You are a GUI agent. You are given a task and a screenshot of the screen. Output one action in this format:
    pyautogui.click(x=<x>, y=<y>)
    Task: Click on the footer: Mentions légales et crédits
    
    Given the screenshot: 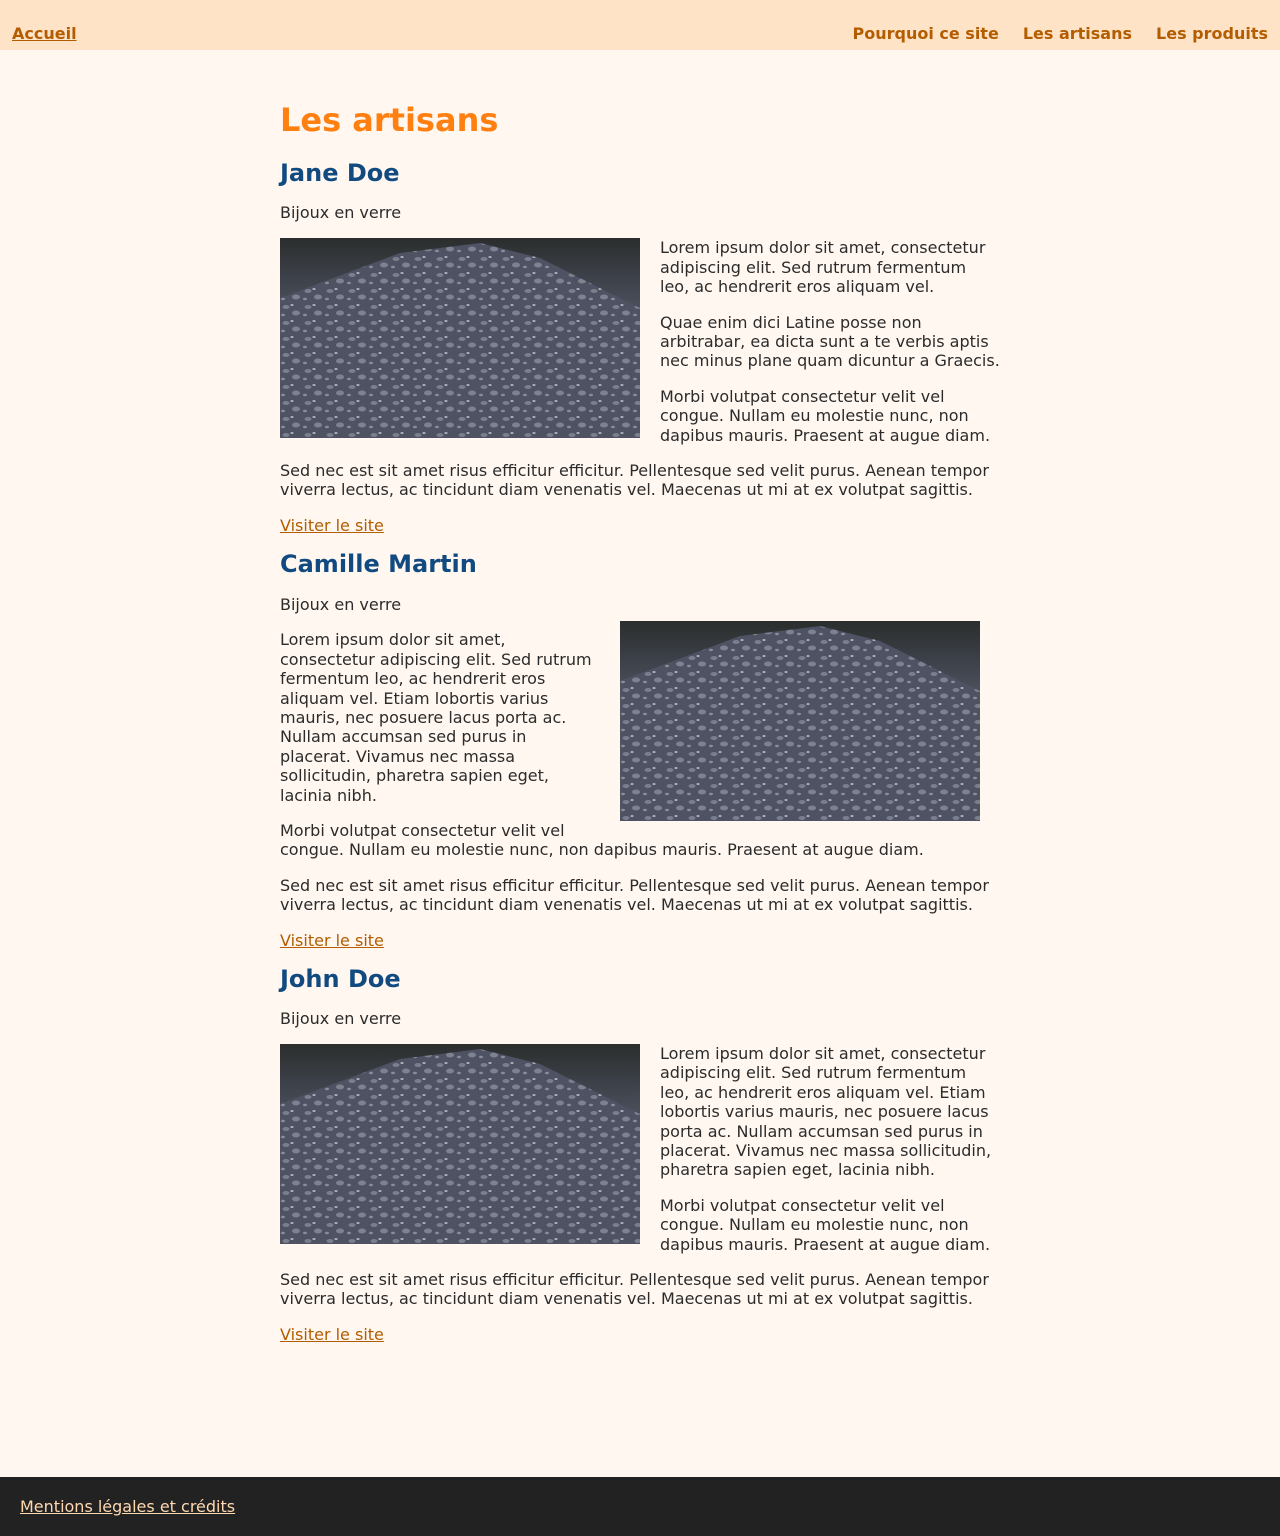 What is the action you would take?
    pyautogui.click(x=640, y=1506)
    